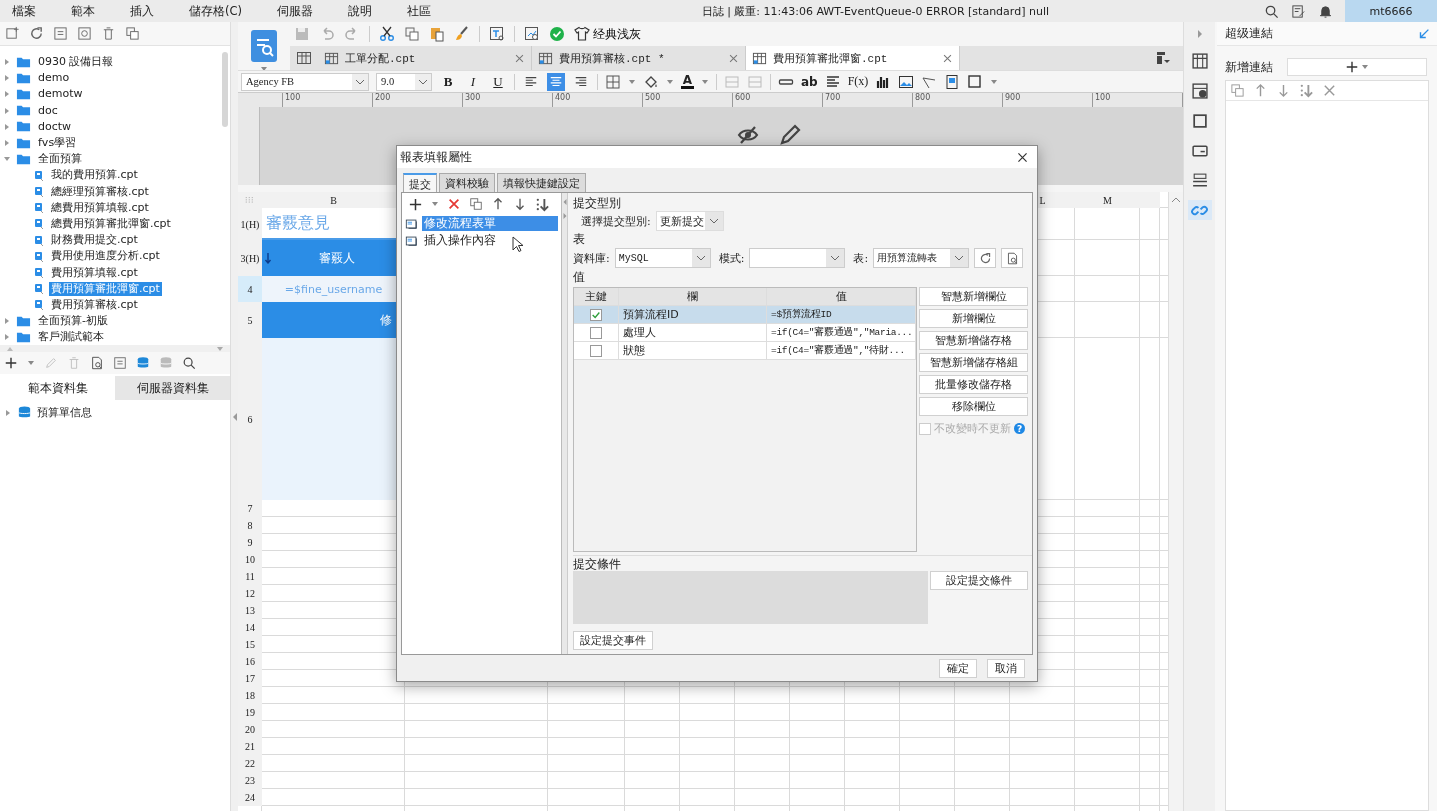  I want to click on menu-item: 說明, so click(360, 11).